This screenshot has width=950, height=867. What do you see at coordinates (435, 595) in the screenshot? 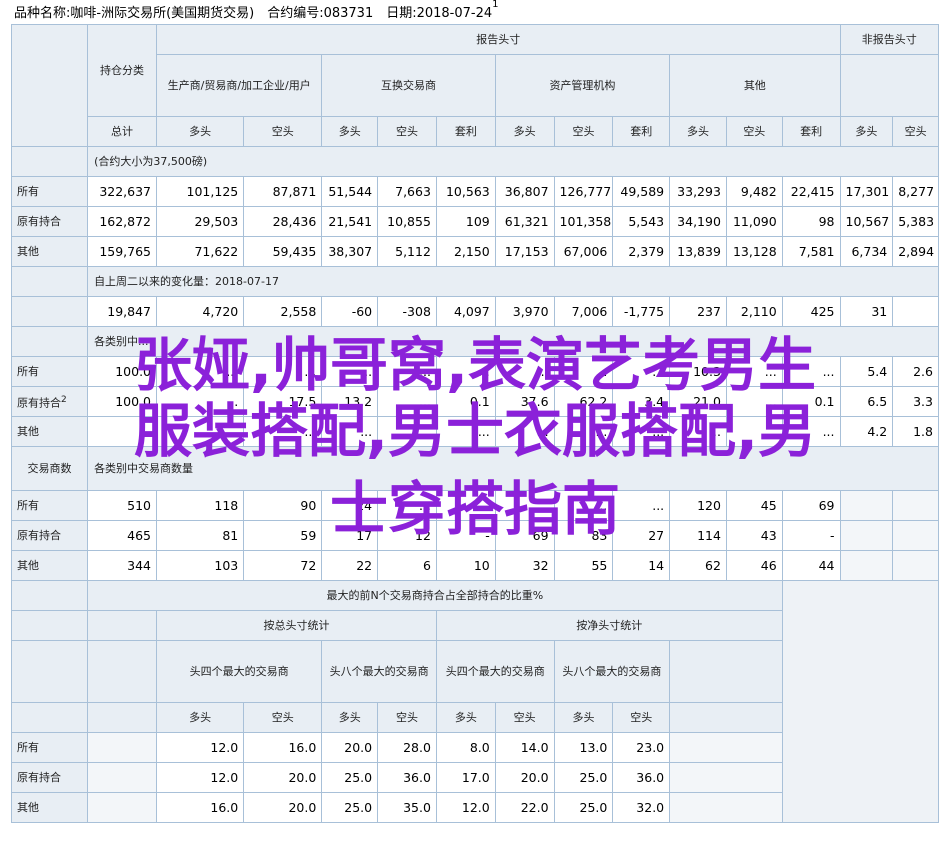
I see `concentration-title: 最大的前N个交易商持合占全部持合的比重%` at bounding box center [435, 595].